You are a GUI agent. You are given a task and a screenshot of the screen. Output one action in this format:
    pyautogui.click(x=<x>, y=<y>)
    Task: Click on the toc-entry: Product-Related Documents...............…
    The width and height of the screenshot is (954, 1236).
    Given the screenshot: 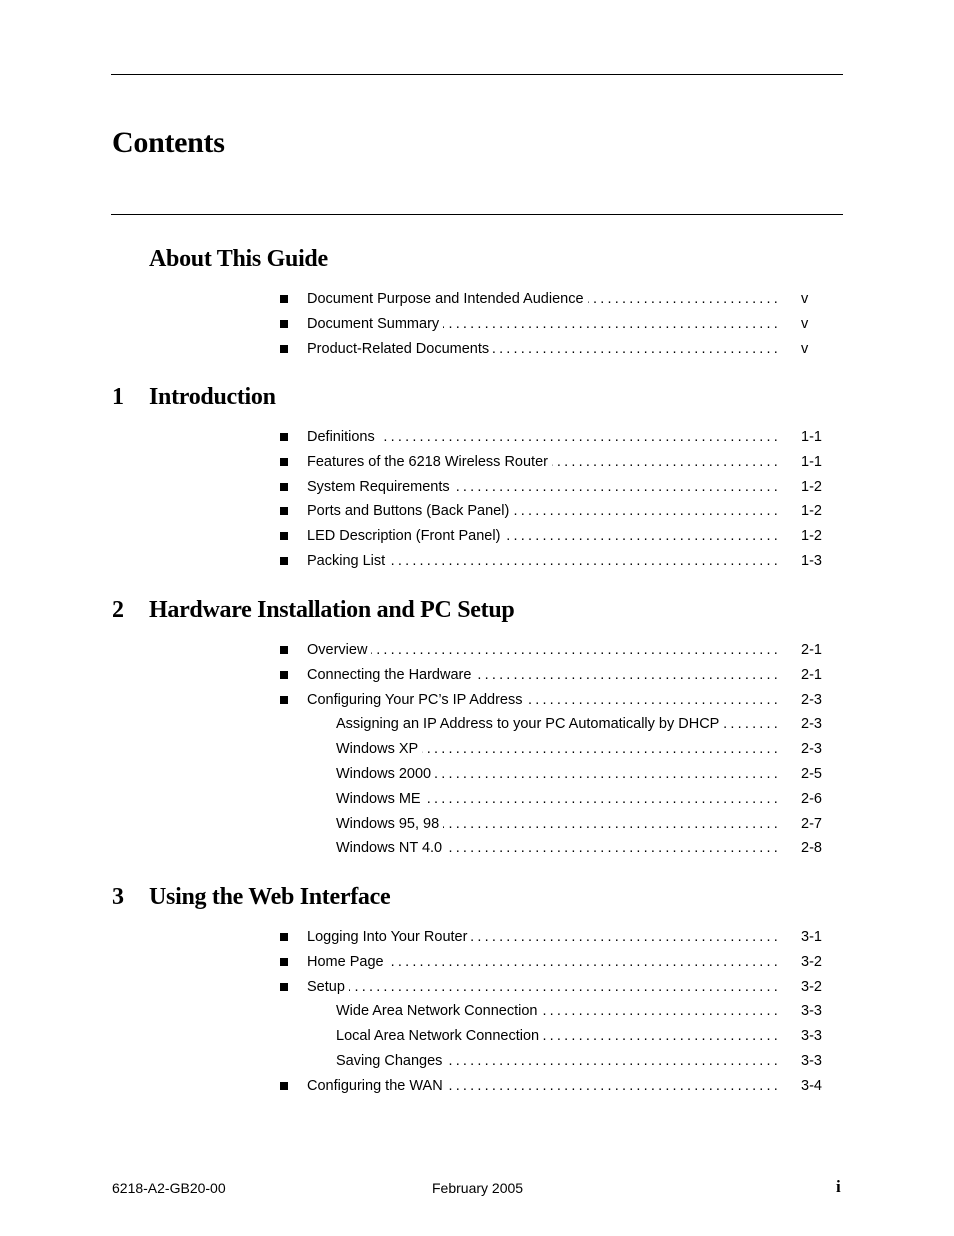 What is the action you would take?
    pyautogui.click(x=477, y=352)
    